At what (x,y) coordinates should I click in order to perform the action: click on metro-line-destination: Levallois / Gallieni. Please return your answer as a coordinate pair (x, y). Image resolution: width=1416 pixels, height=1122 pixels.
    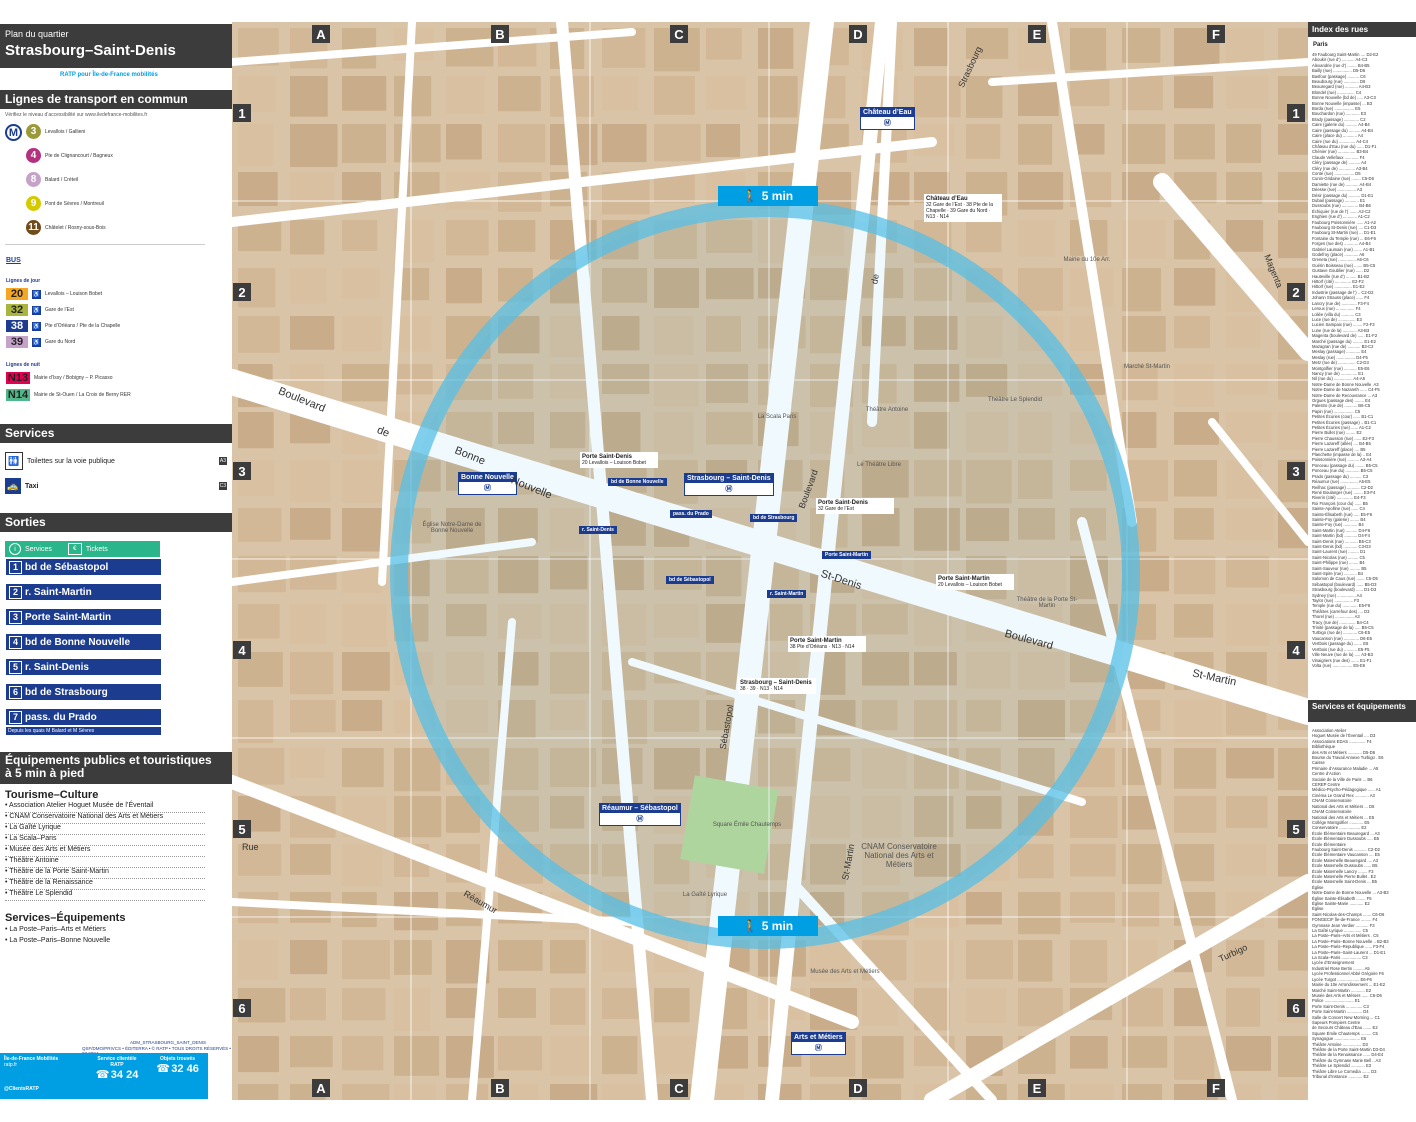
    Looking at the image, I should click on (65, 131).